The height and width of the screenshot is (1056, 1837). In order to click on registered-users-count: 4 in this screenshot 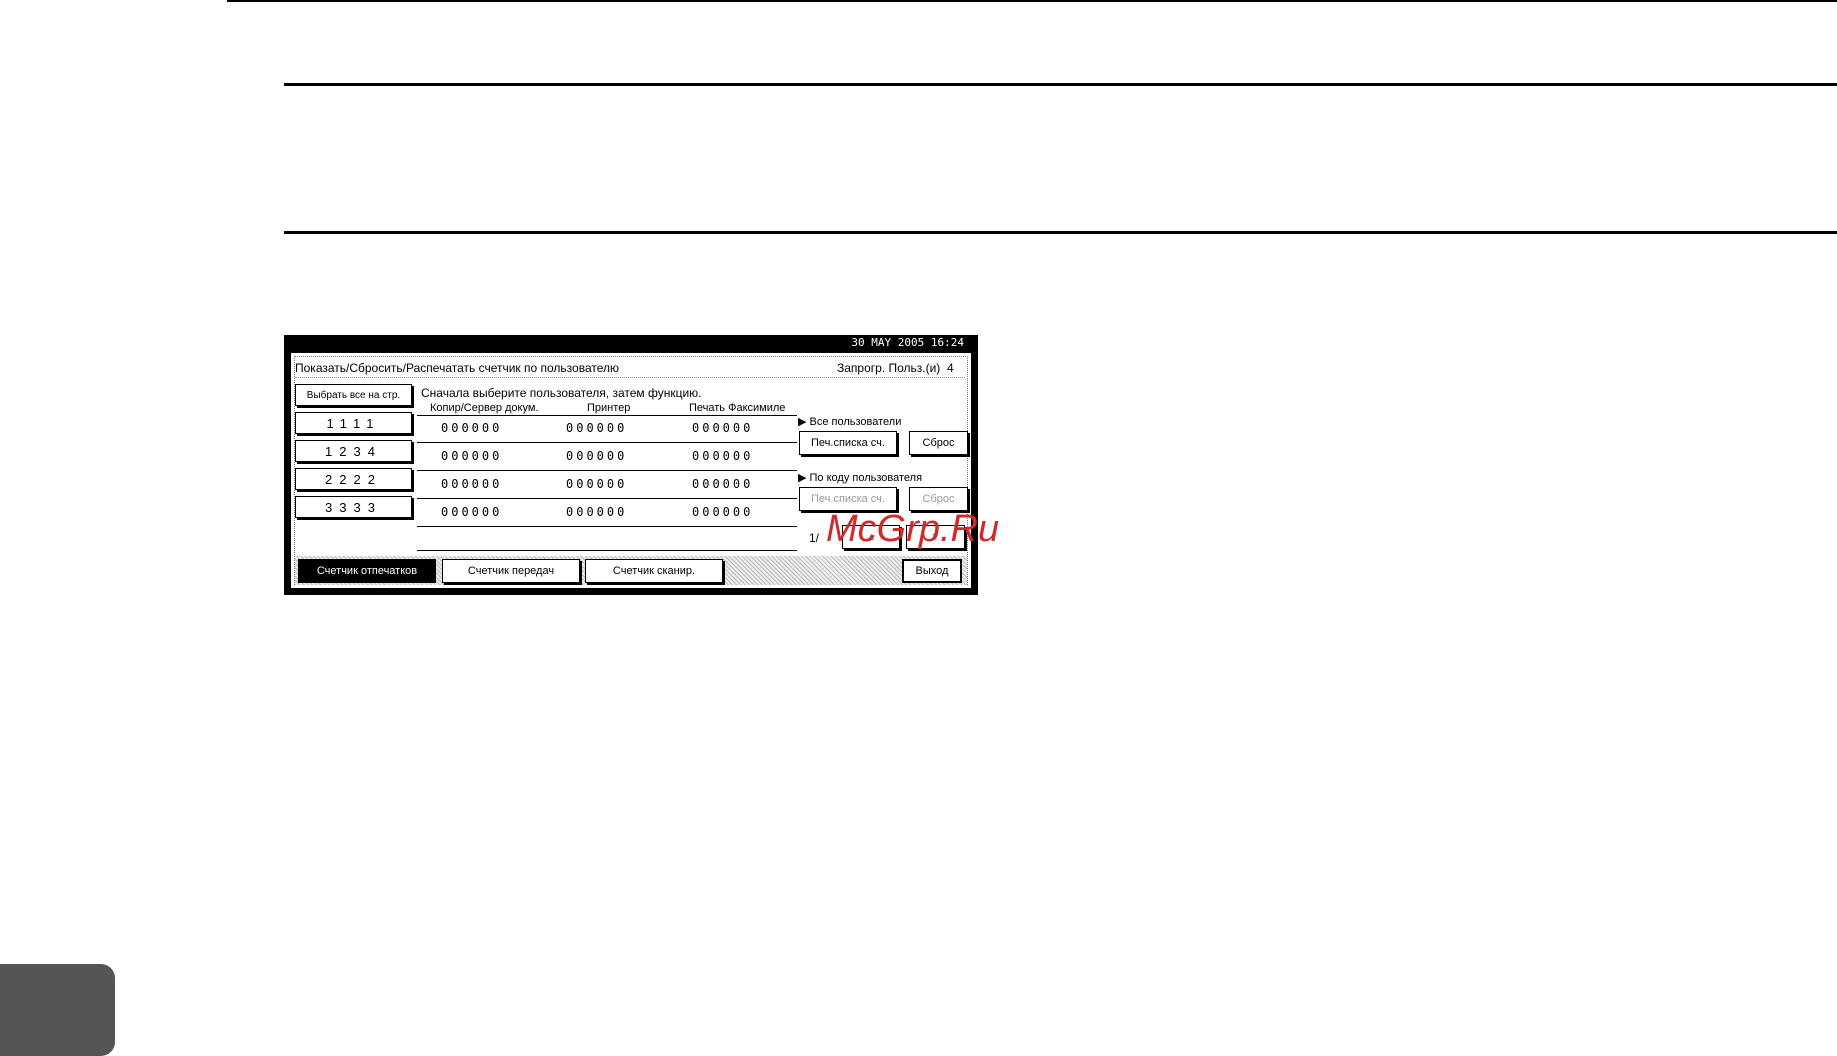, I will do `click(950, 368)`.